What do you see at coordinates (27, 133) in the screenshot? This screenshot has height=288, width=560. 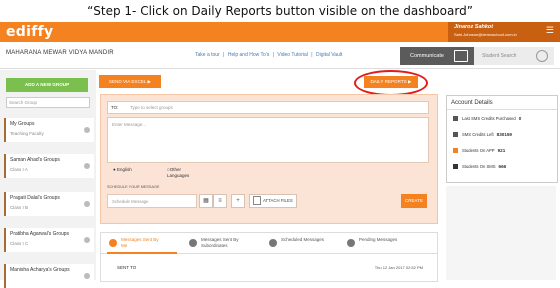 I see `group-subtitle: Teaching Faculty` at bounding box center [27, 133].